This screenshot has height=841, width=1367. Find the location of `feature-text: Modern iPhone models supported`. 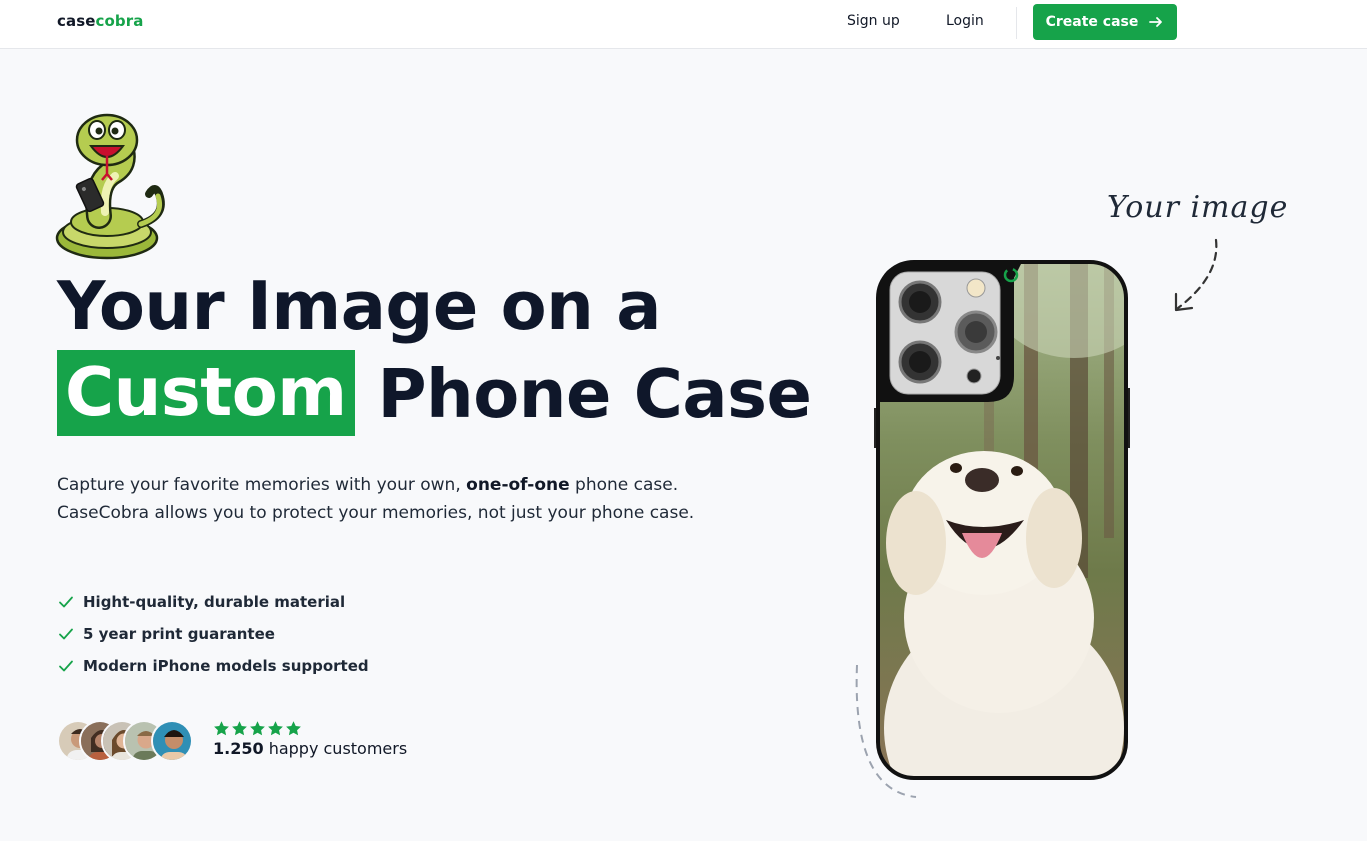

feature-text: Modern iPhone models supported is located at coordinates (226, 666).